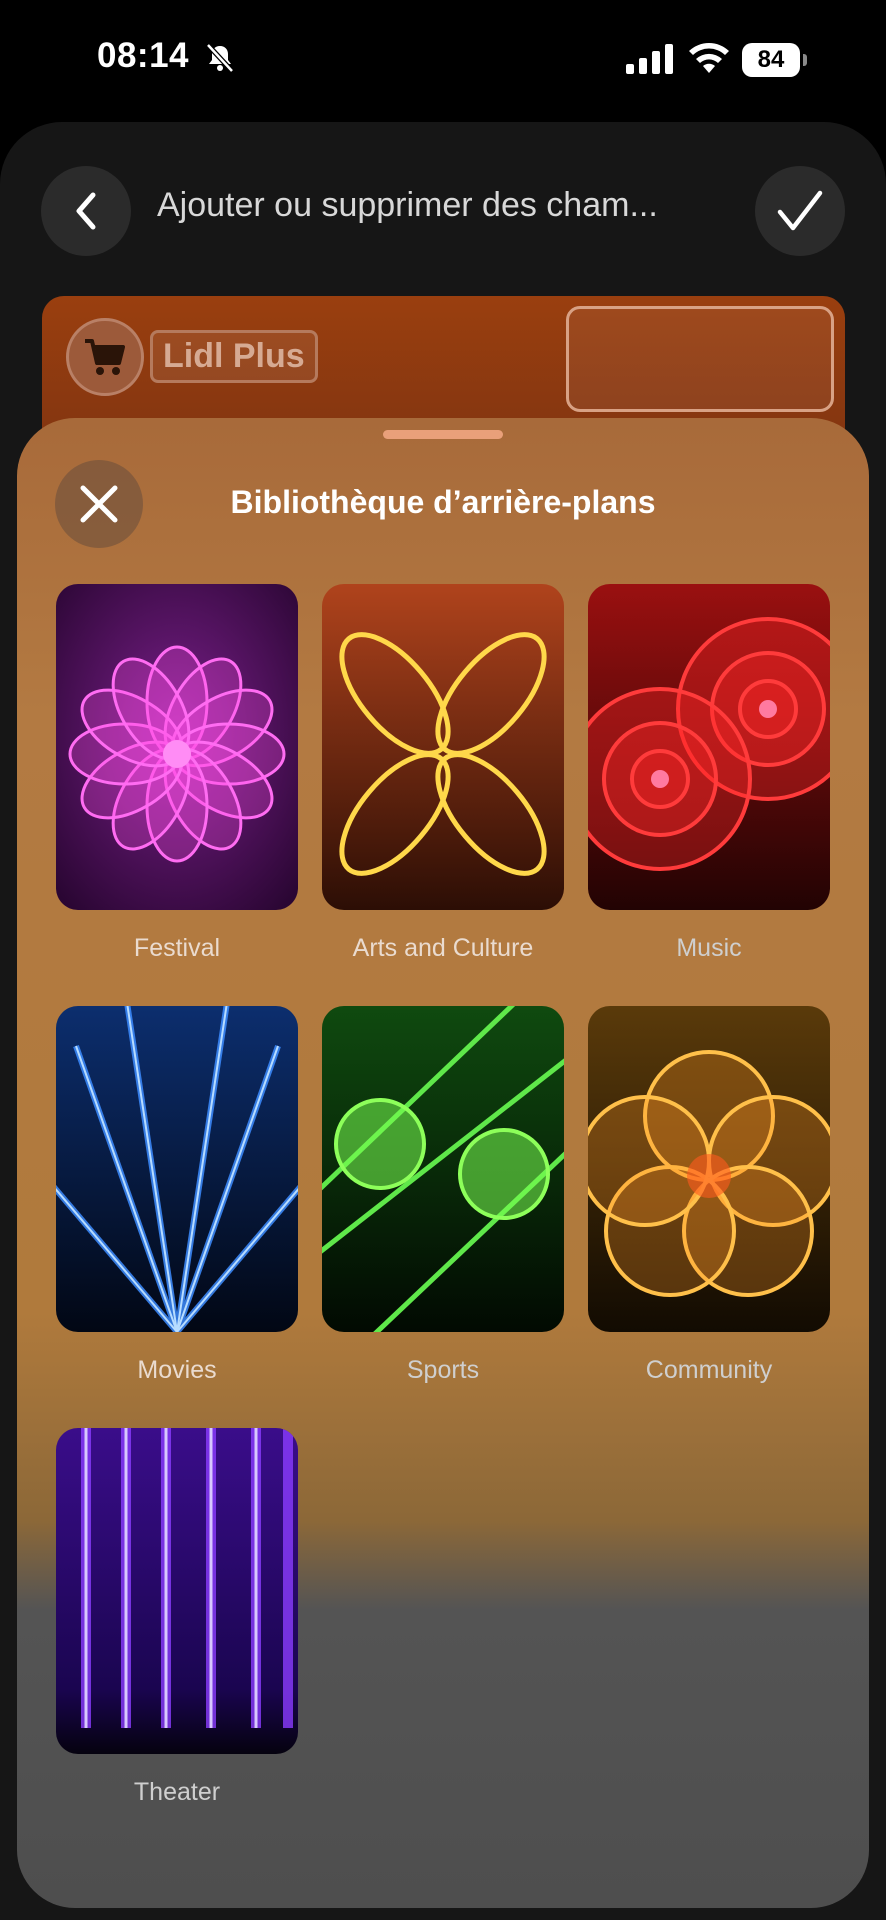  I want to click on pass-logo, so click(105, 357).